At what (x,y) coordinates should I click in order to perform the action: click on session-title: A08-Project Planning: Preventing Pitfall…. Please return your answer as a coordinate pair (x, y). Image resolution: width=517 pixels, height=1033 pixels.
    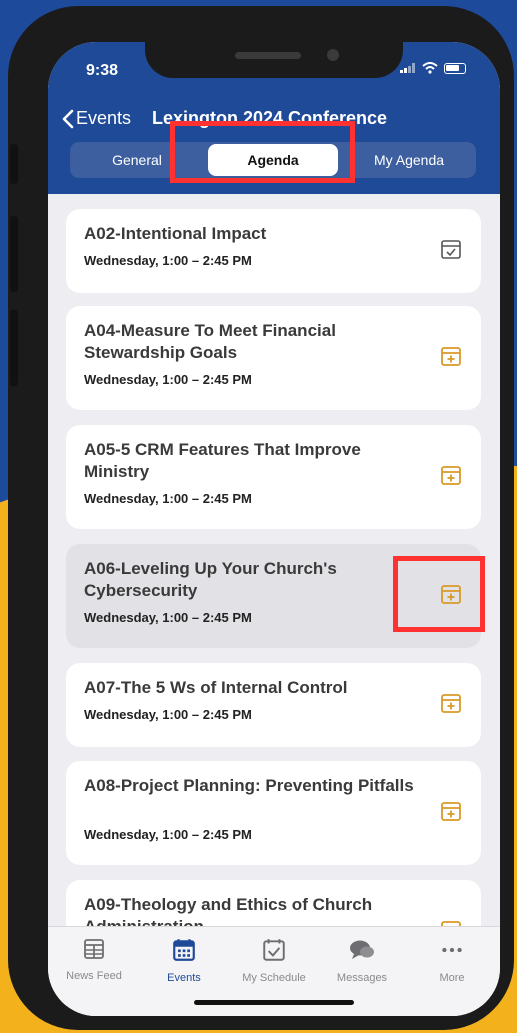
    Looking at the image, I should click on (249, 785).